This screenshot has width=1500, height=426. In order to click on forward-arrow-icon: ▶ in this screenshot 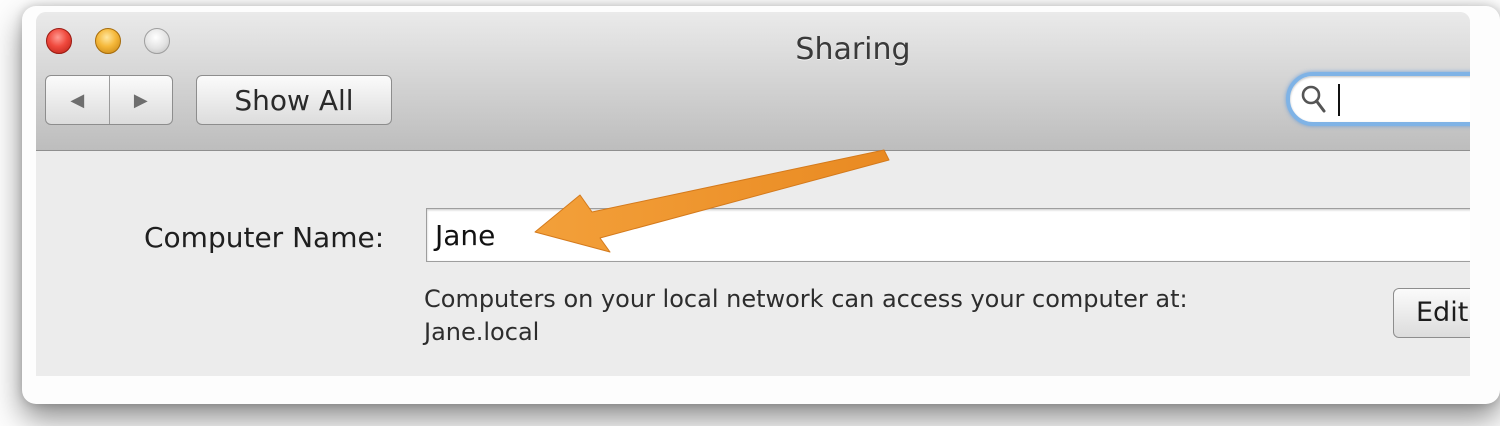, I will do `click(140, 100)`.